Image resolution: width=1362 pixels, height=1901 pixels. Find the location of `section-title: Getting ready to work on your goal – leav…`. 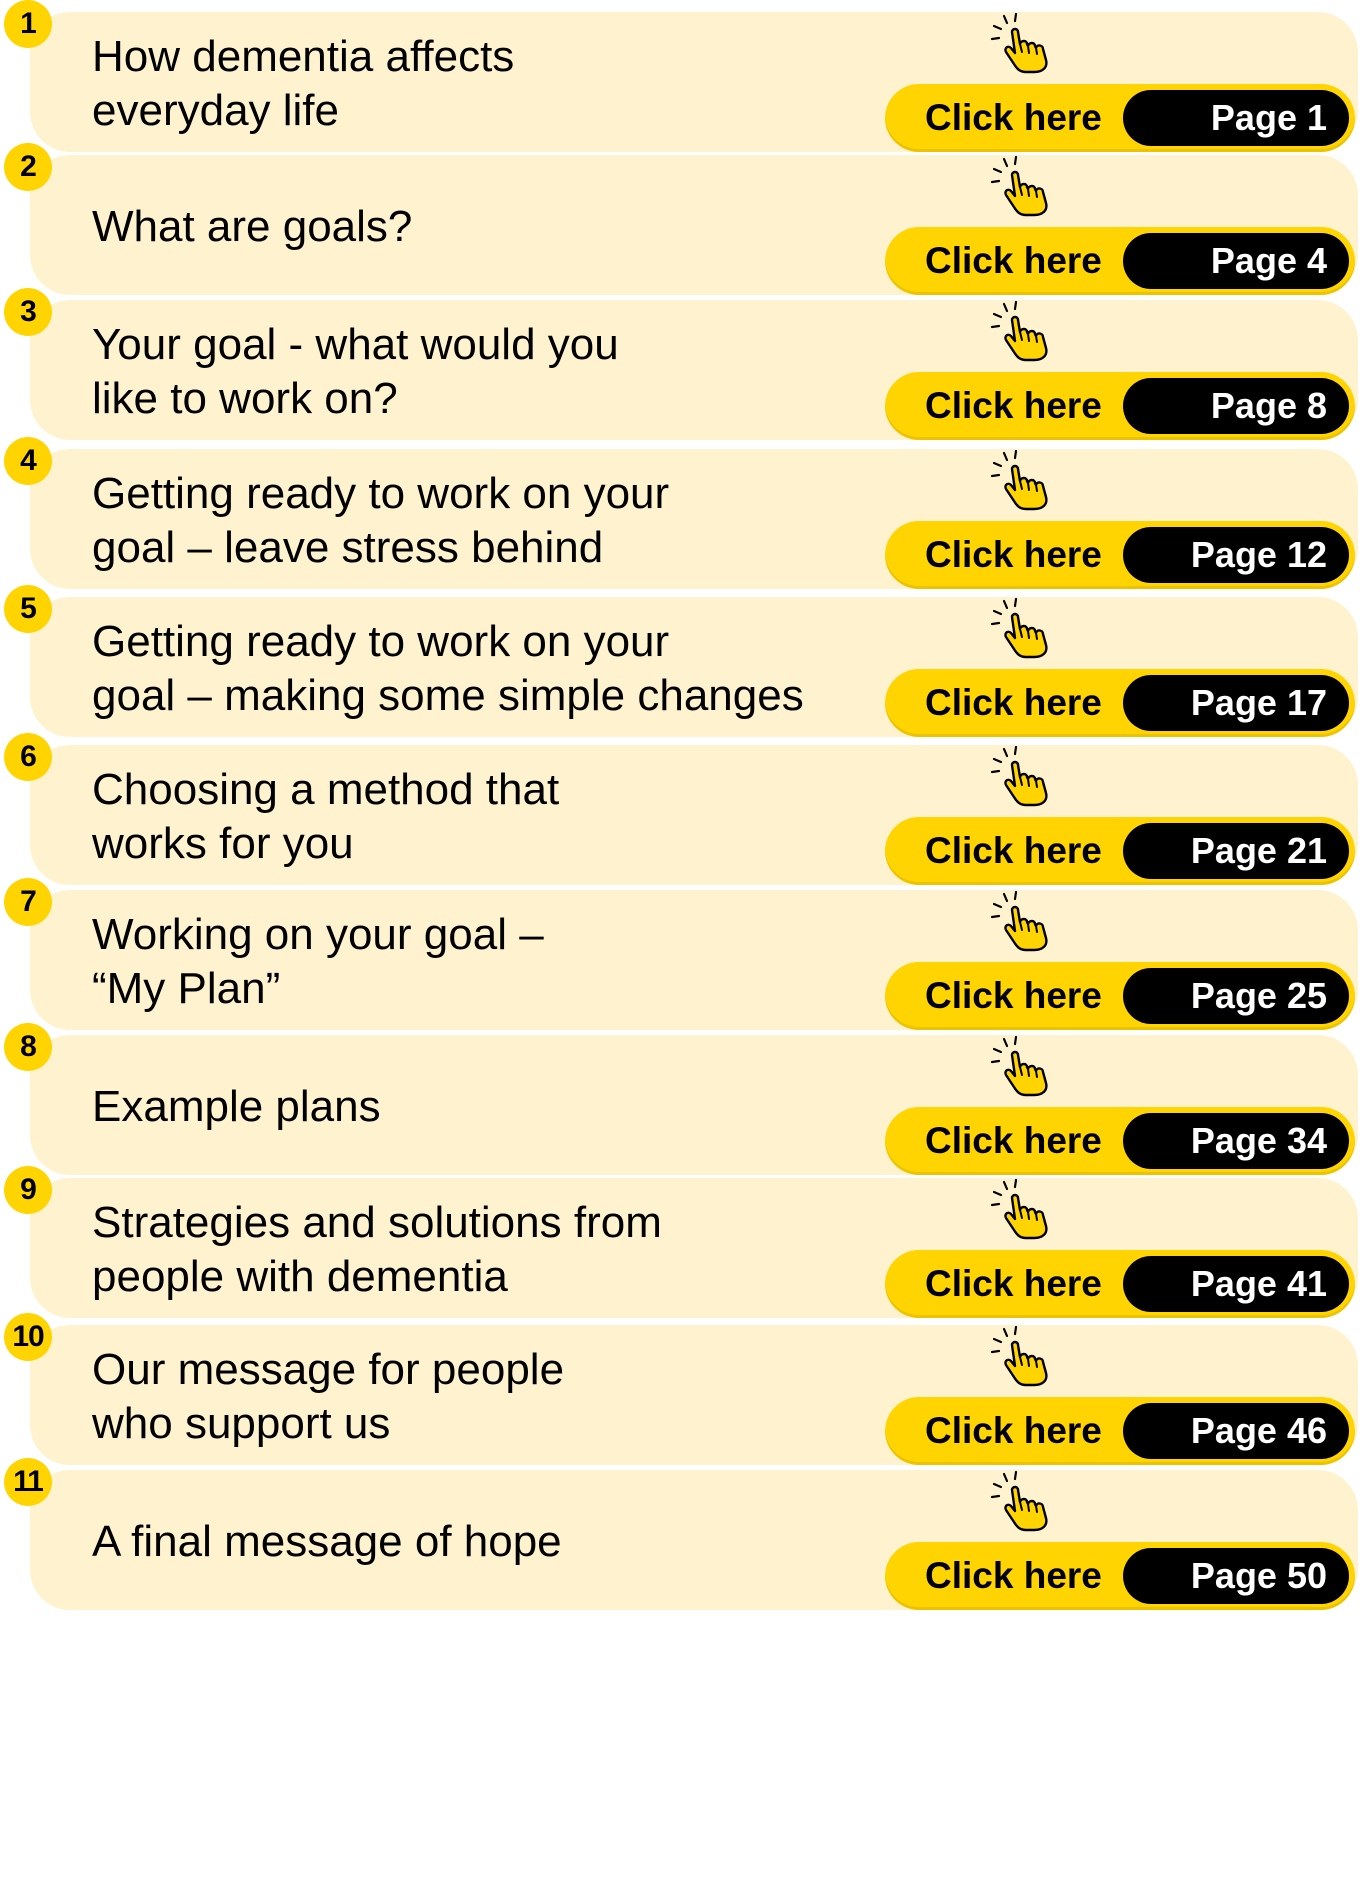

section-title: Getting ready to work on your goal – leav… is located at coordinates (482, 521).